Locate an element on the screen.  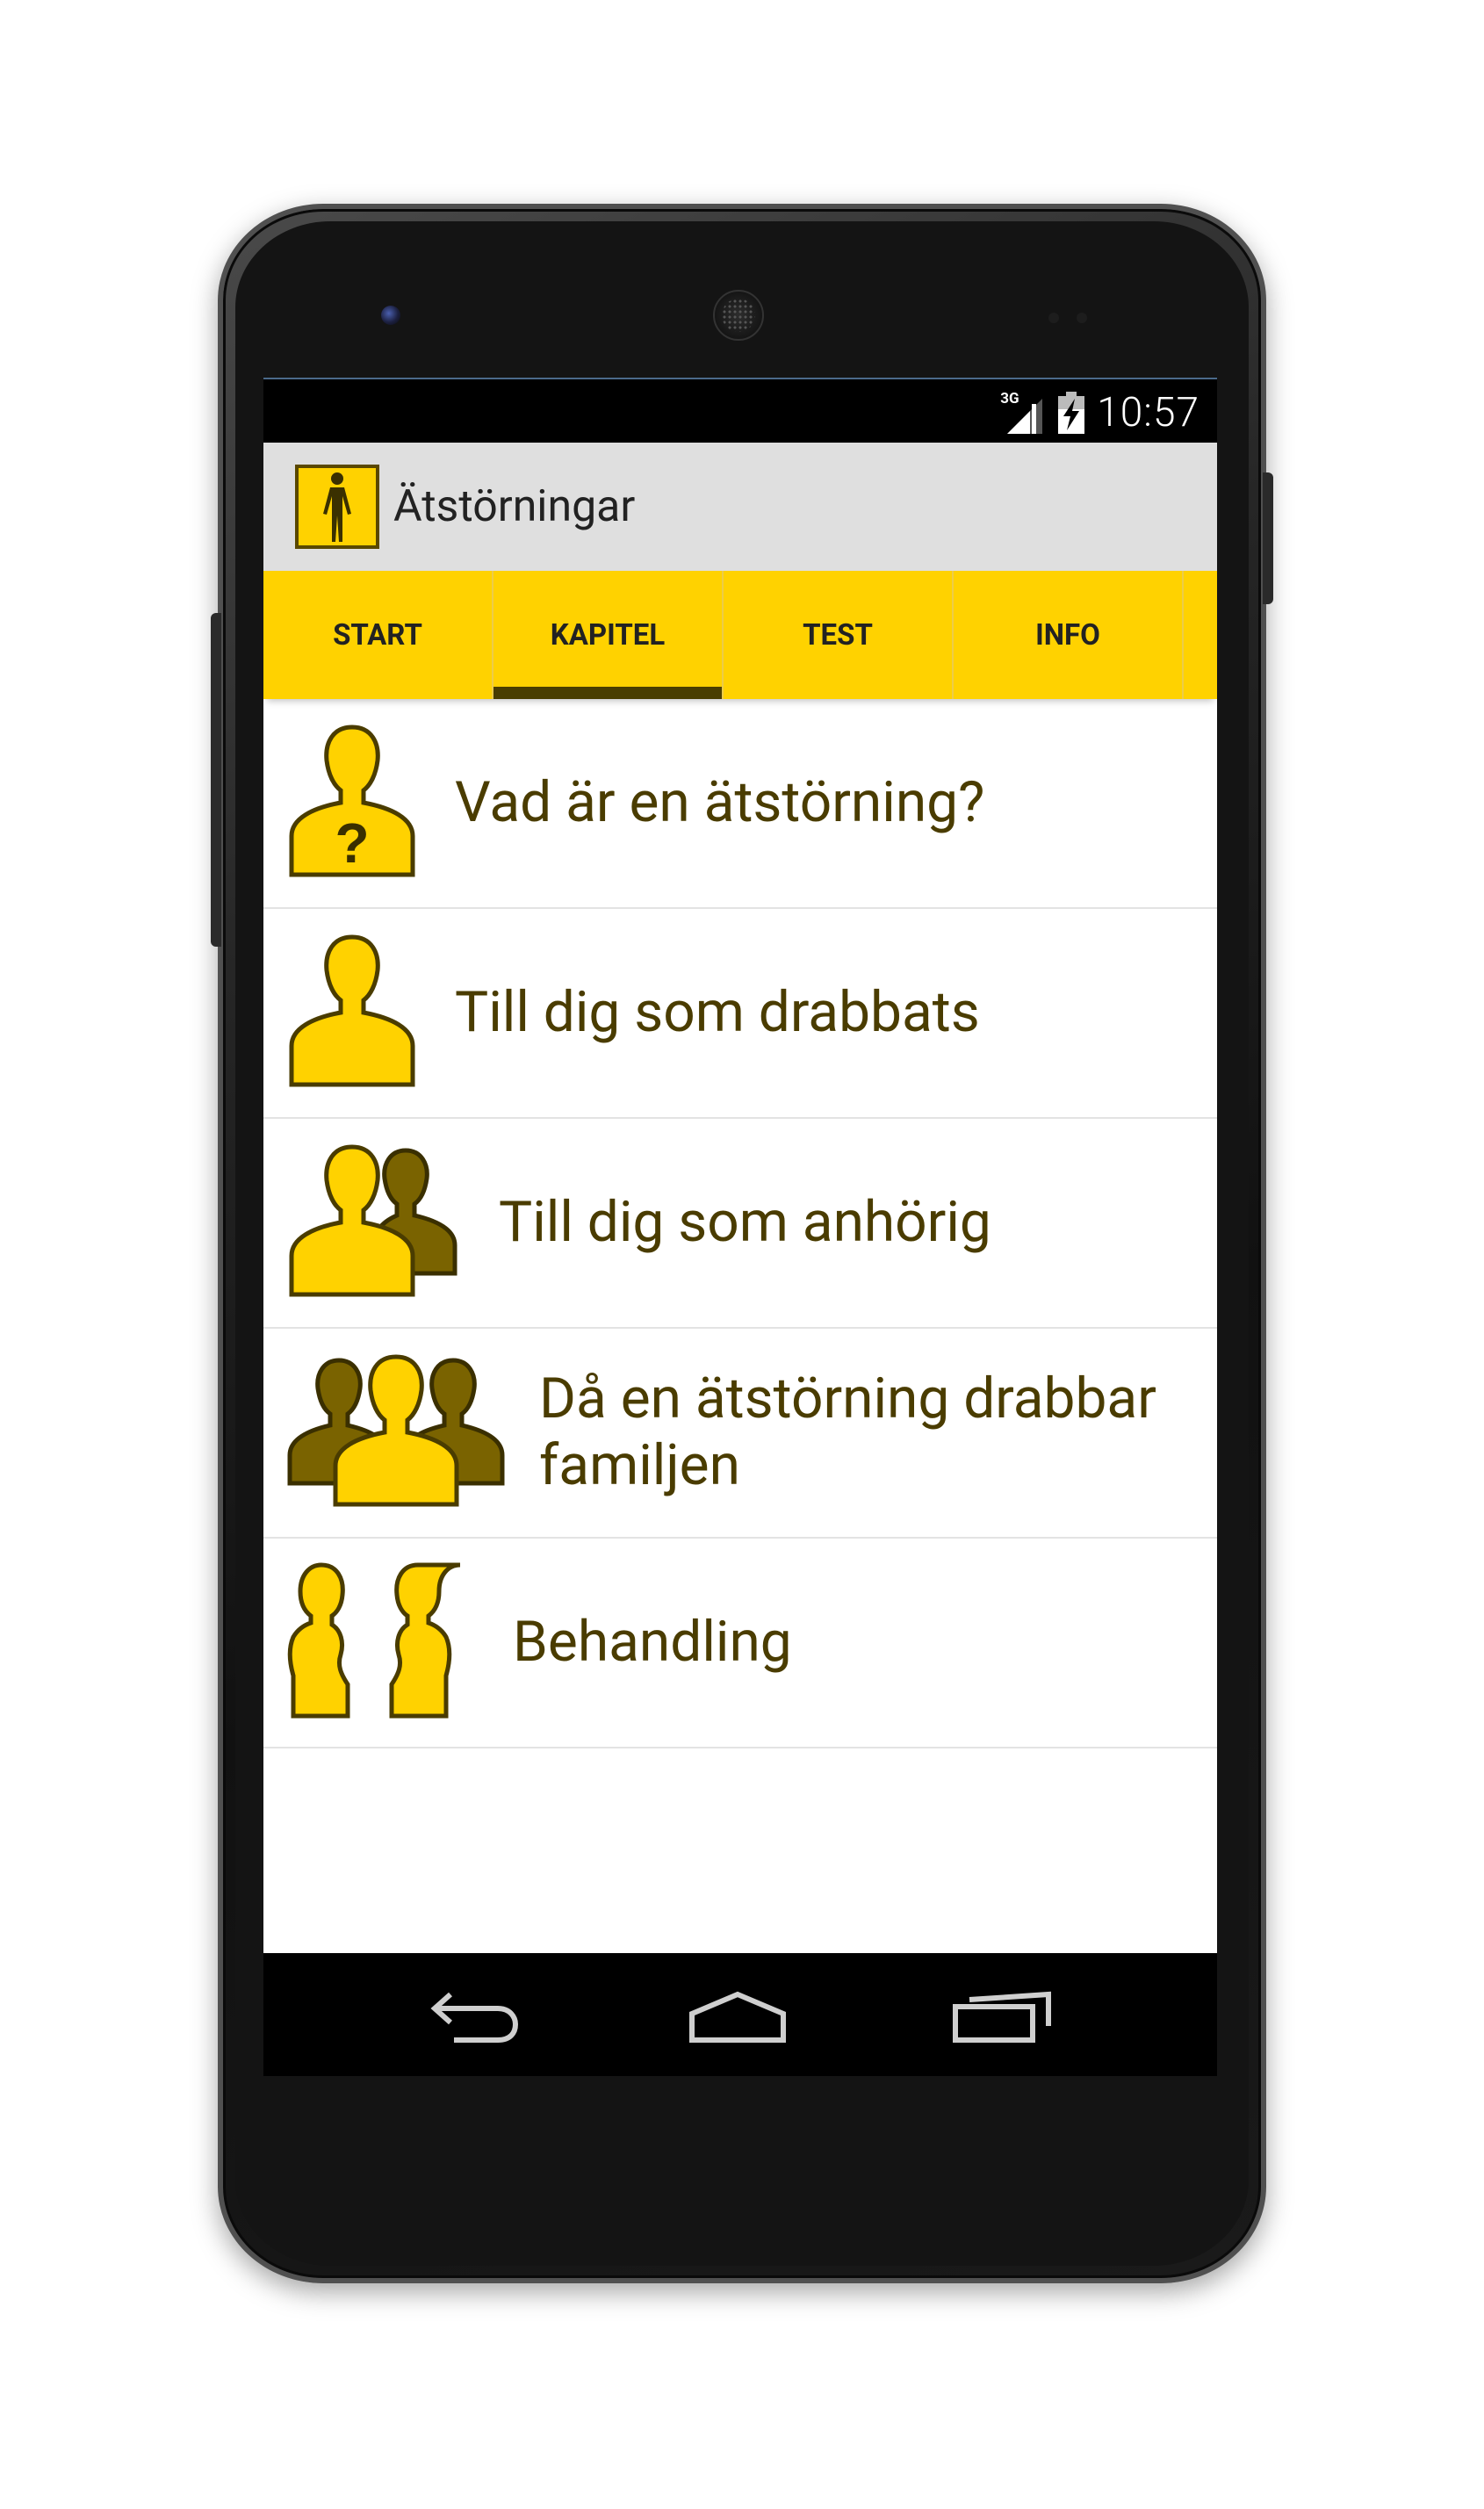
proximity-sensor is located at coordinates (1053, 318).